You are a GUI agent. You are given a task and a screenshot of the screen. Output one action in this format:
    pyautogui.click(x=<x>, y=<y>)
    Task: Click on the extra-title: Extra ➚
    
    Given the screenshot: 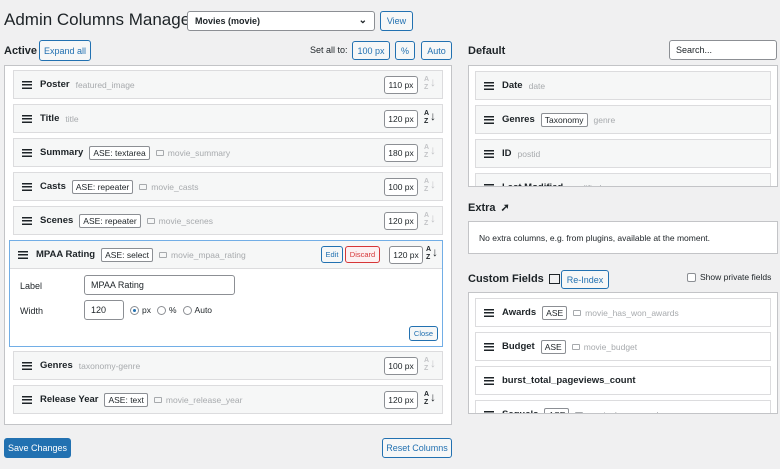 What is the action you would take?
    pyautogui.click(x=489, y=208)
    